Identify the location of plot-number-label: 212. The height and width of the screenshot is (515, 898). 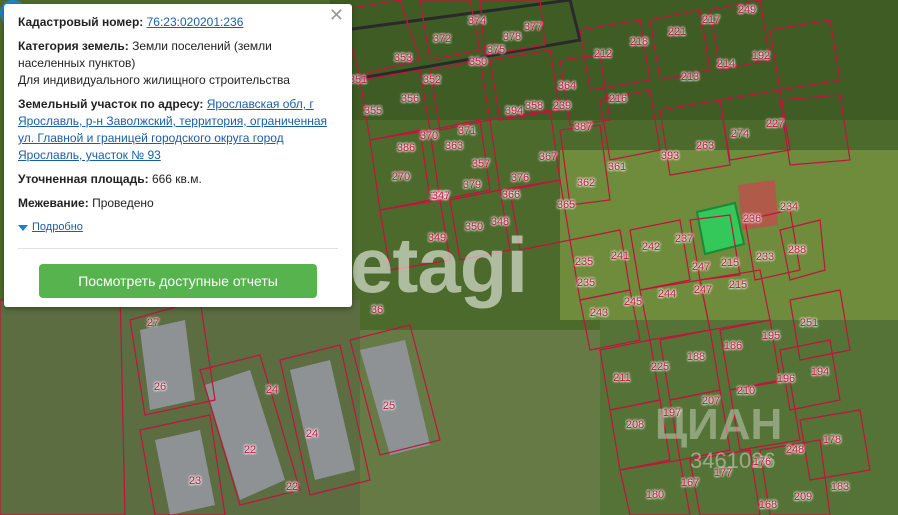
(603, 54).